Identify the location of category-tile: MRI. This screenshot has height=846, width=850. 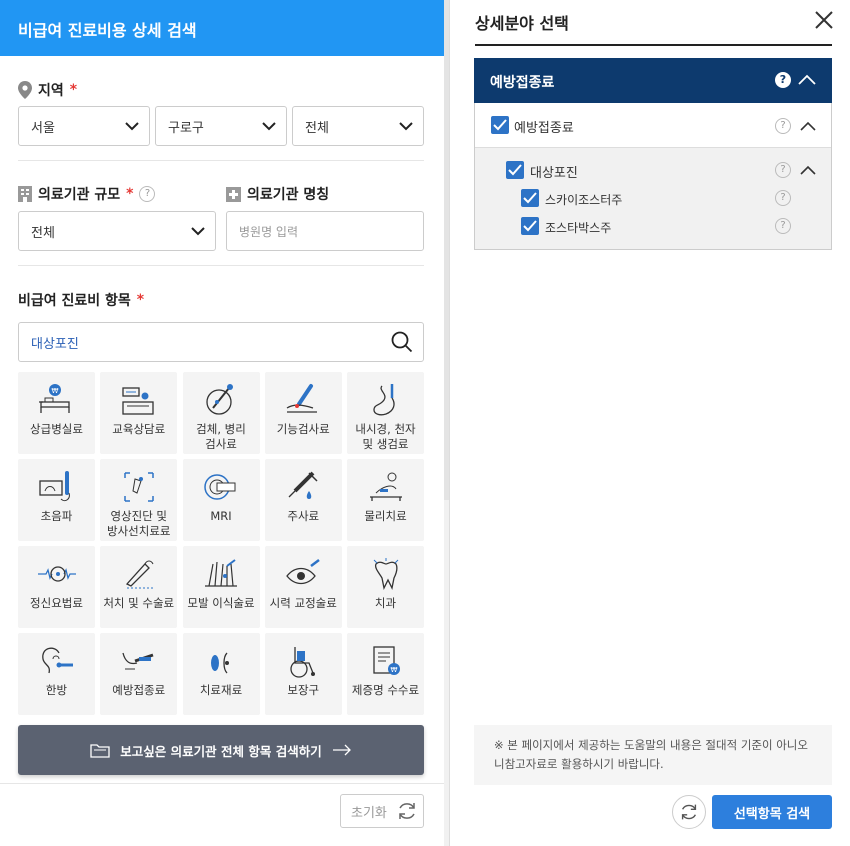
(221, 500).